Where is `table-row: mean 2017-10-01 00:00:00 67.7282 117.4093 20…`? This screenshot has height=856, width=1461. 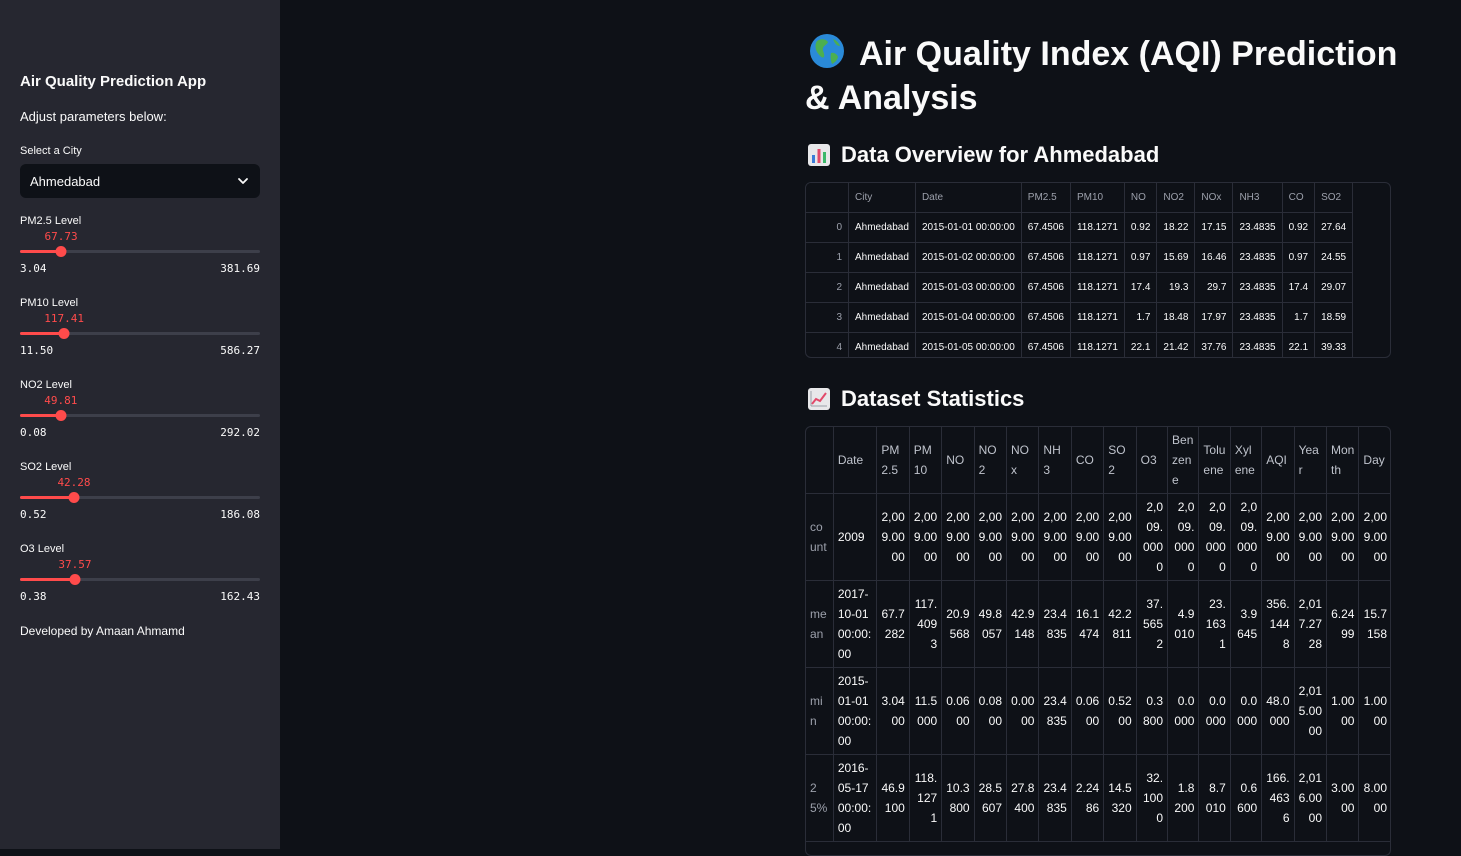
table-row: mean 2017-10-01 00:00:00 67.7282 117.4093 20… is located at coordinates (1098, 624).